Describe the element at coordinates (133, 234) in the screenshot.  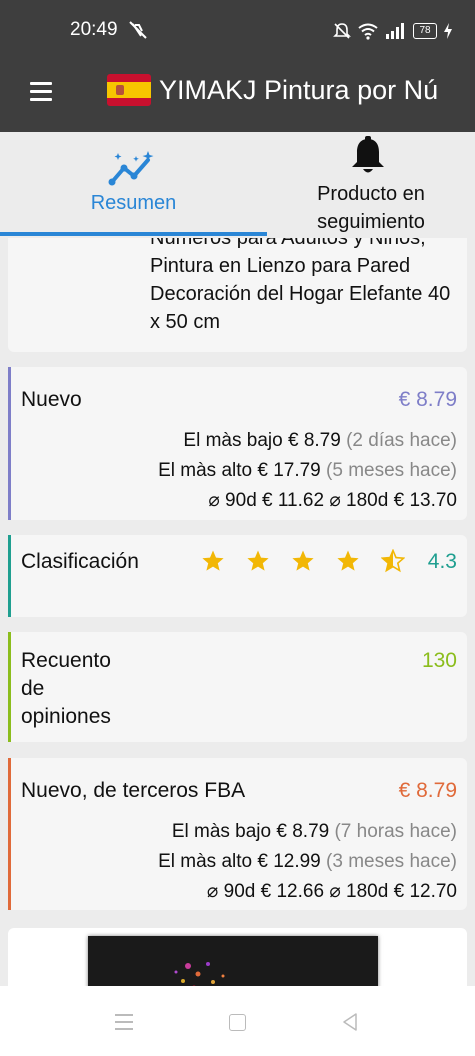
I see `active-tab-indicator` at that location.